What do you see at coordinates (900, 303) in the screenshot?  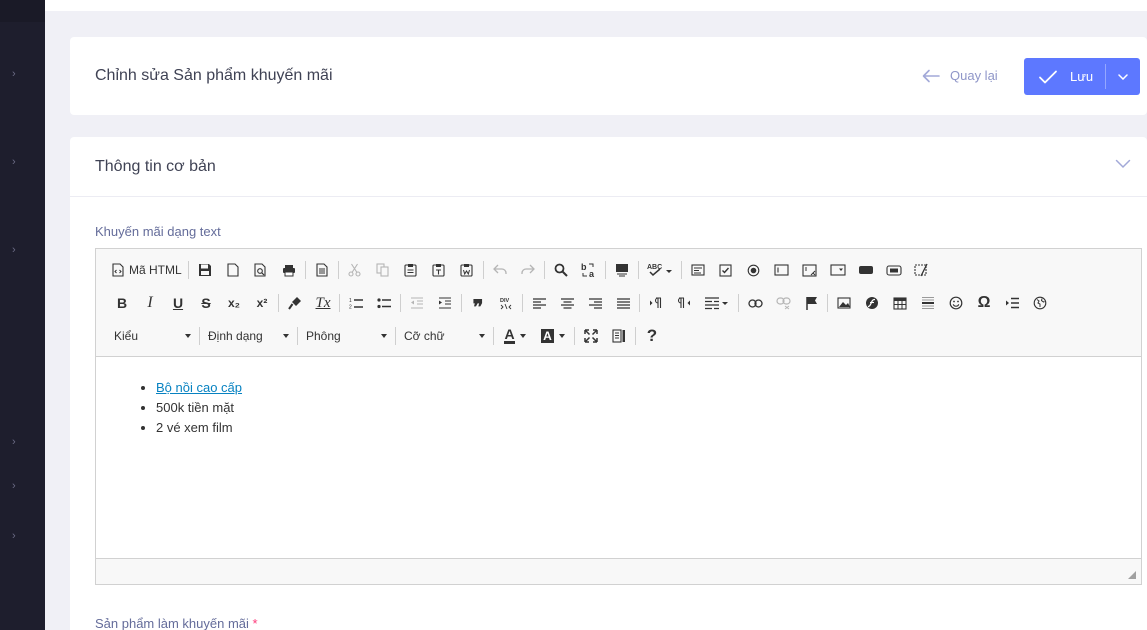 I see `table-icon` at bounding box center [900, 303].